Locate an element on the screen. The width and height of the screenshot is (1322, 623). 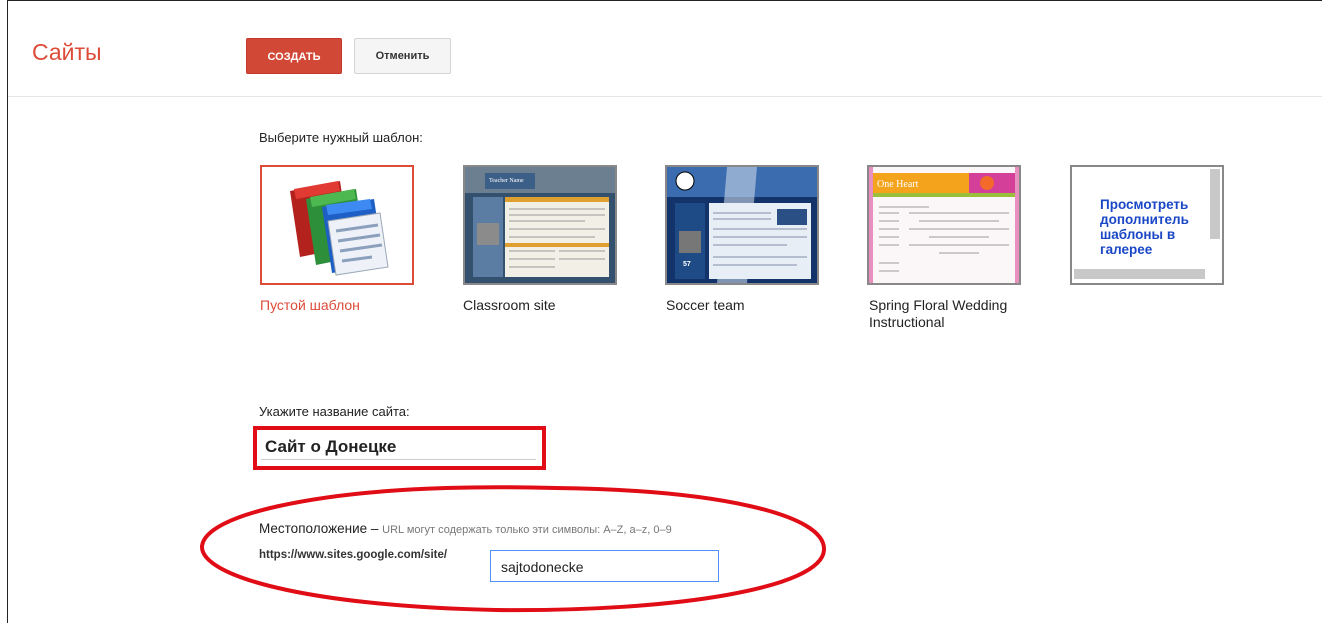
classroom-preview: Teacher Name is located at coordinates (540, 225).